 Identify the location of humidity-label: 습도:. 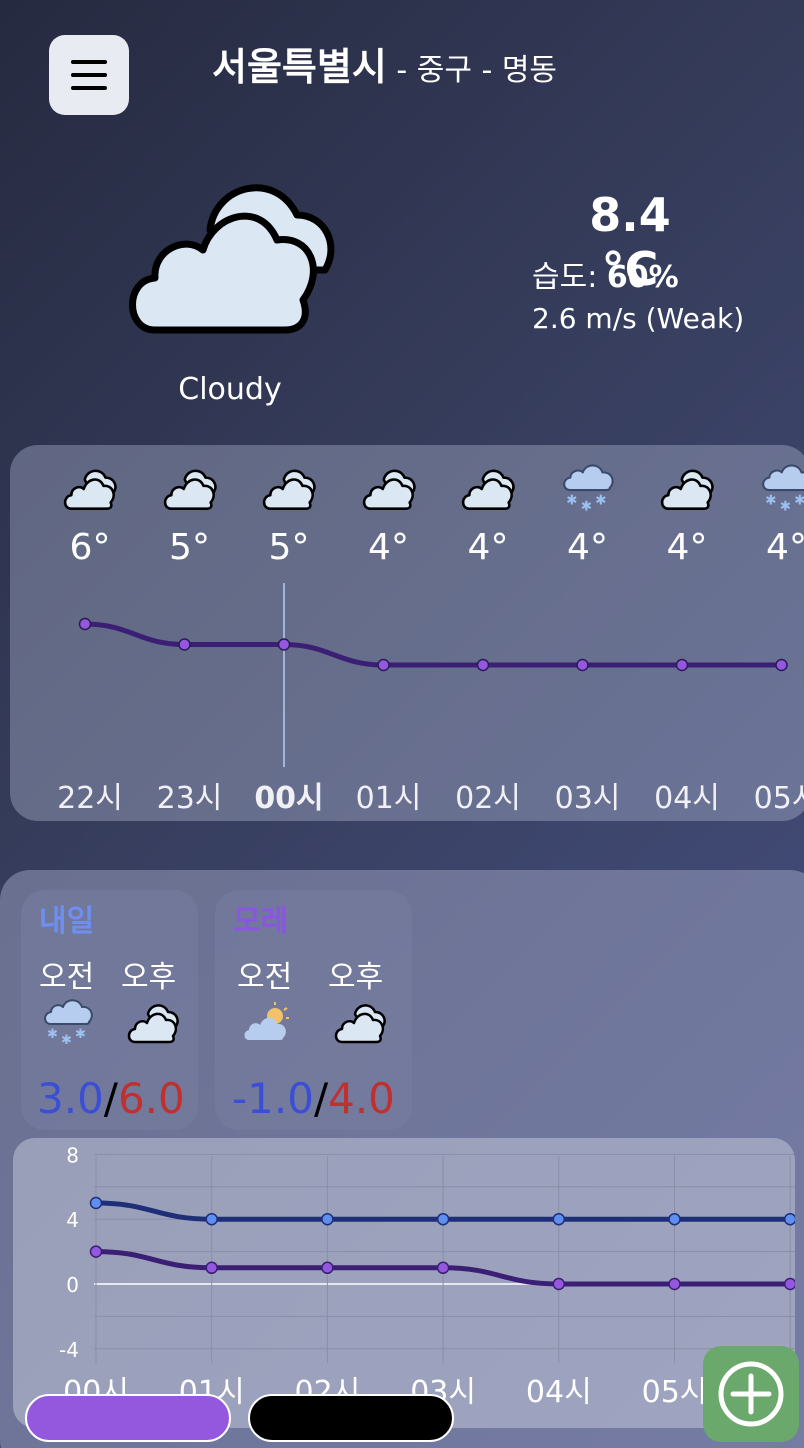
(569, 277).